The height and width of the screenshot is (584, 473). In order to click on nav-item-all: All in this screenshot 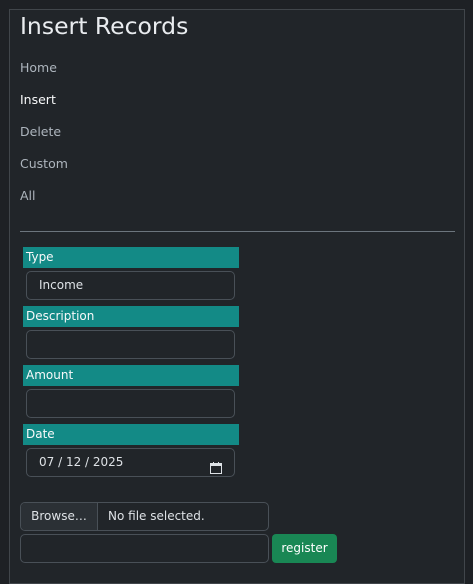, I will do `click(44, 202)`.